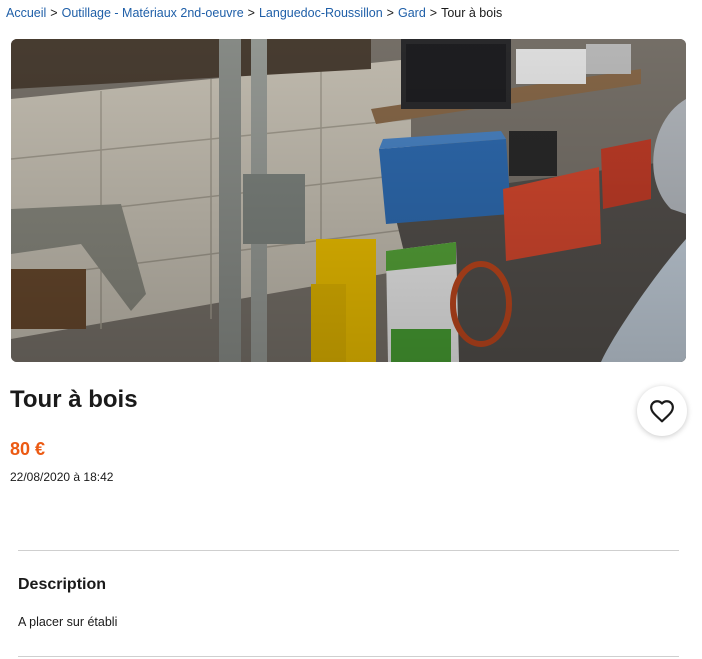 The width and height of the screenshot is (702, 659). Describe the element at coordinates (74, 399) in the screenshot. I see `listing-title: Tour à bois` at that location.